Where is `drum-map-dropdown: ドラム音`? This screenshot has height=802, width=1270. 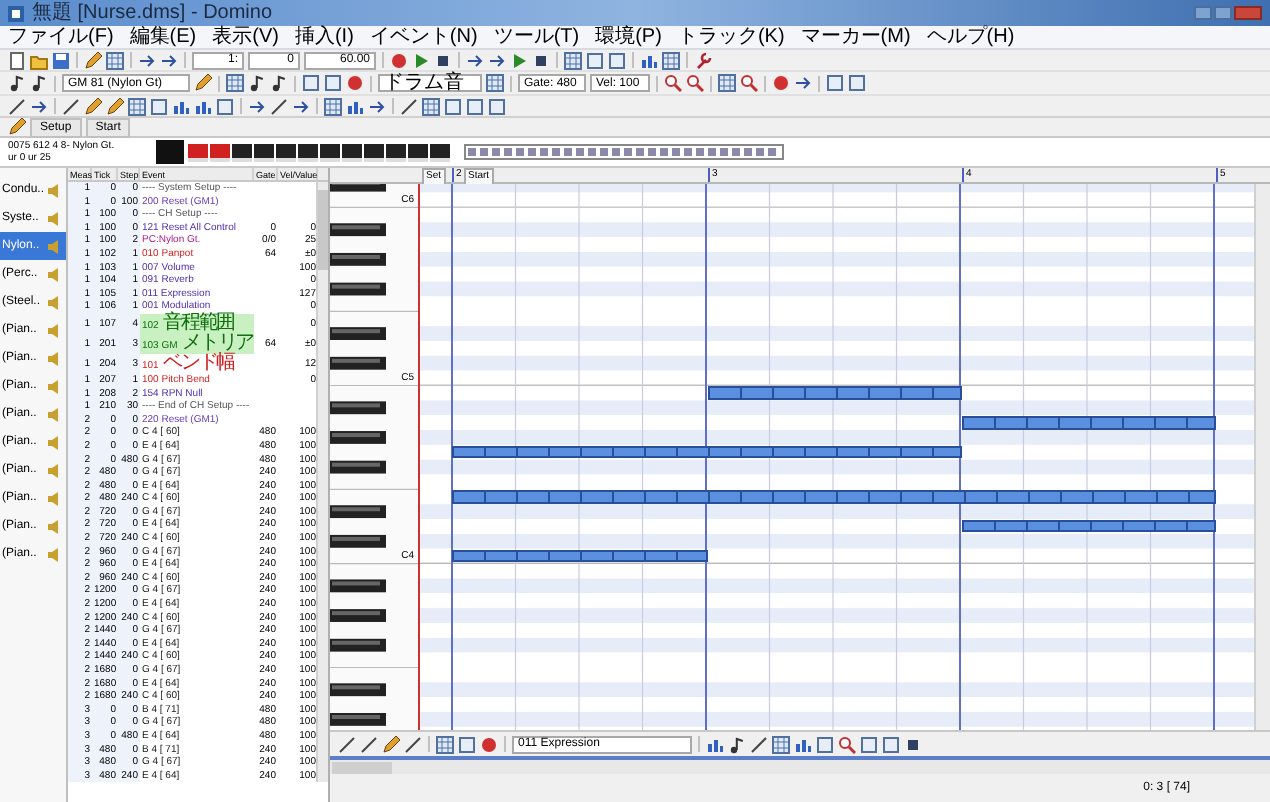 drum-map-dropdown: ドラム音 is located at coordinates (430, 83).